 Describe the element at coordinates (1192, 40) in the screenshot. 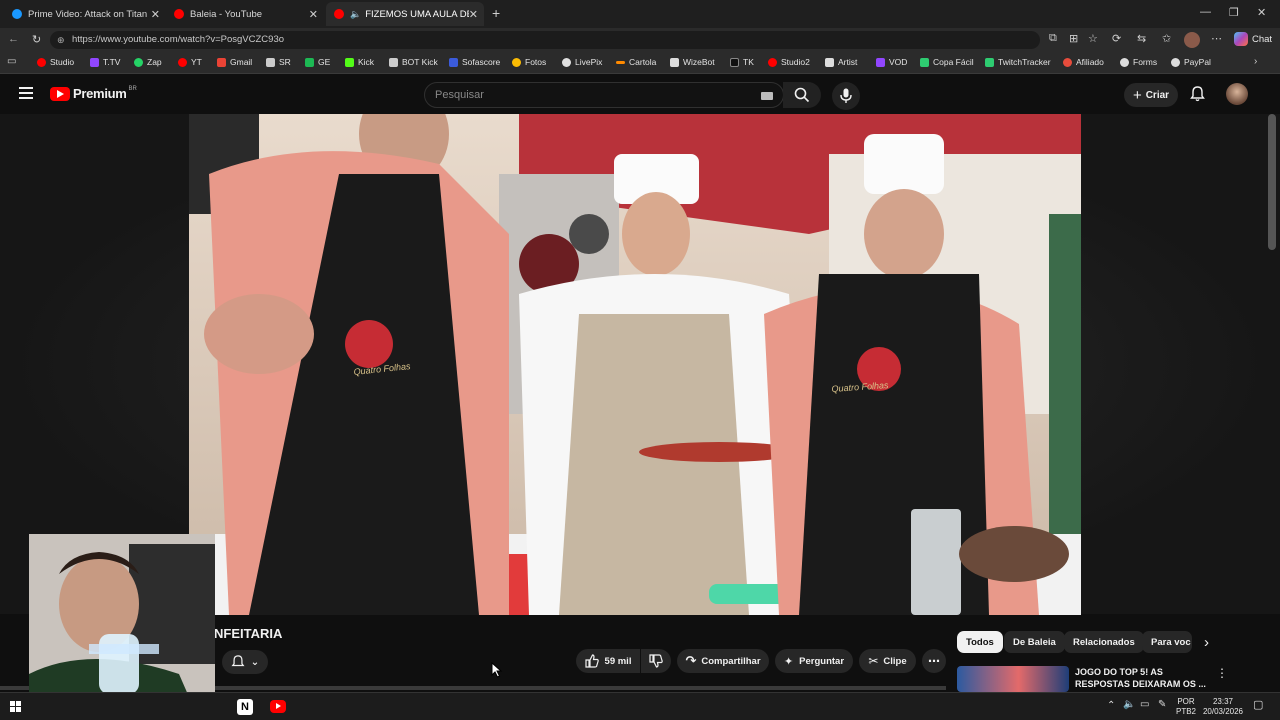

I see `profile-avatar` at that location.